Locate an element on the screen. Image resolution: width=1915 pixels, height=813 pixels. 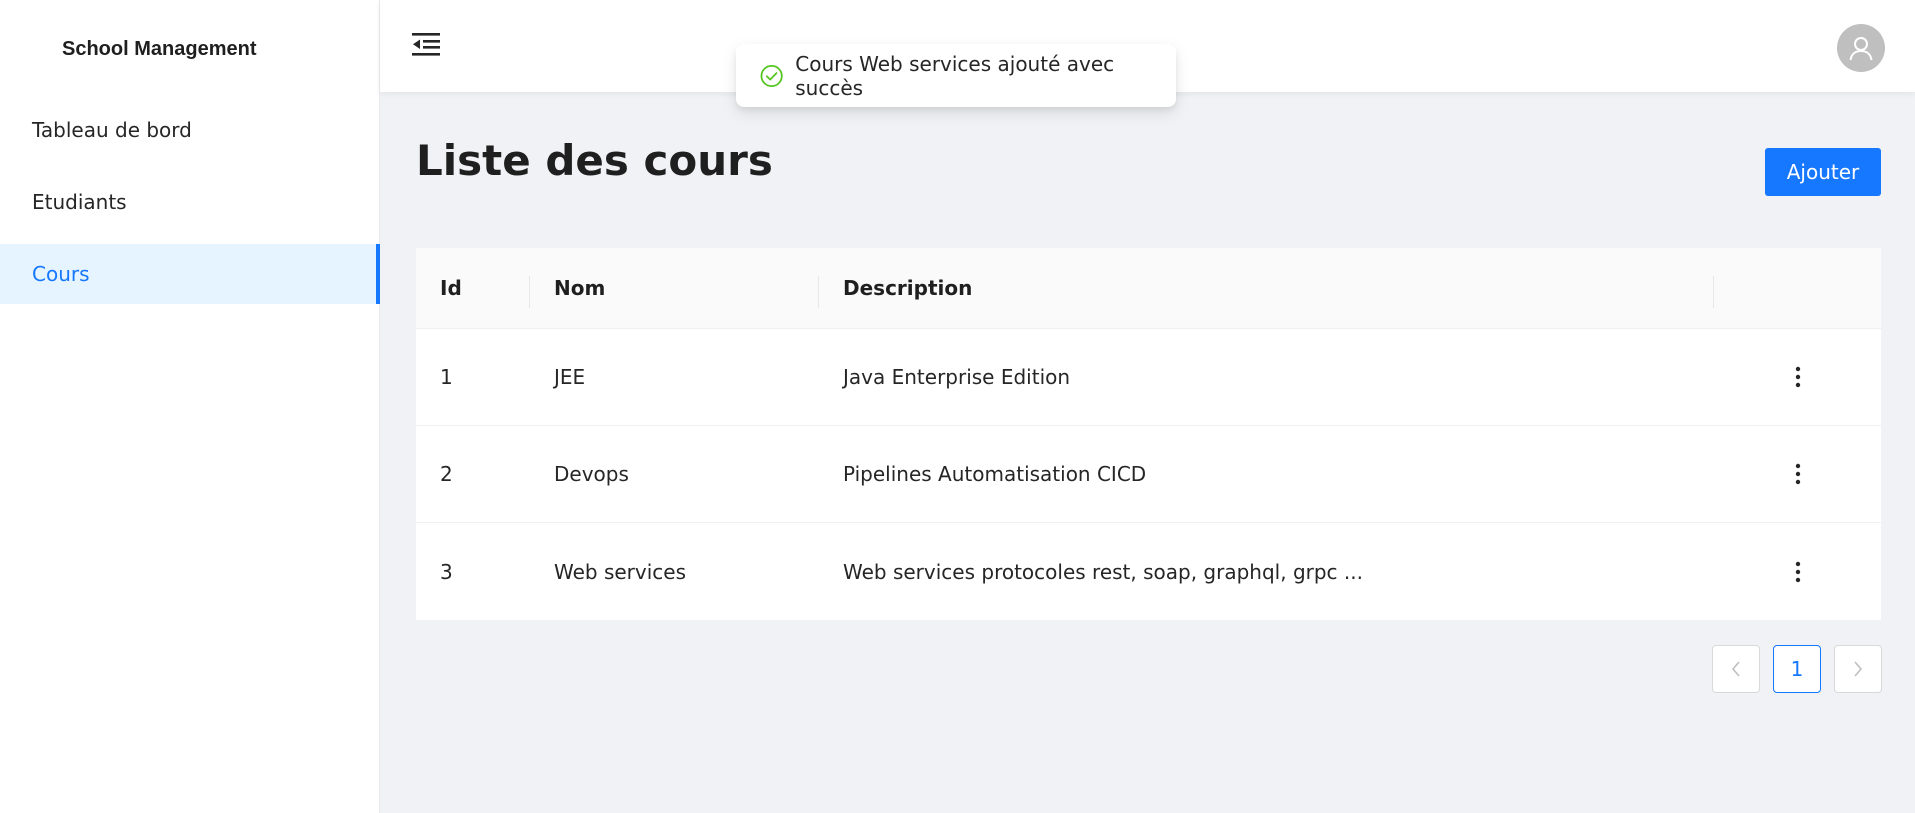
chevron-right-icon is located at coordinates (1858, 669).